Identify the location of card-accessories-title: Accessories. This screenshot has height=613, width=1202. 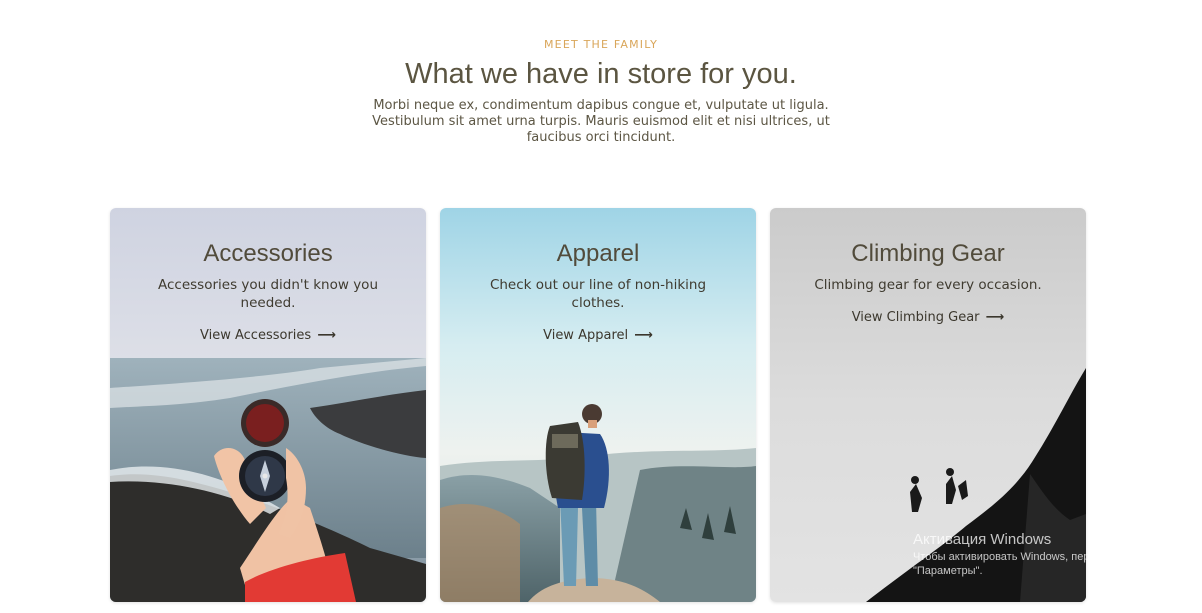
(268, 253).